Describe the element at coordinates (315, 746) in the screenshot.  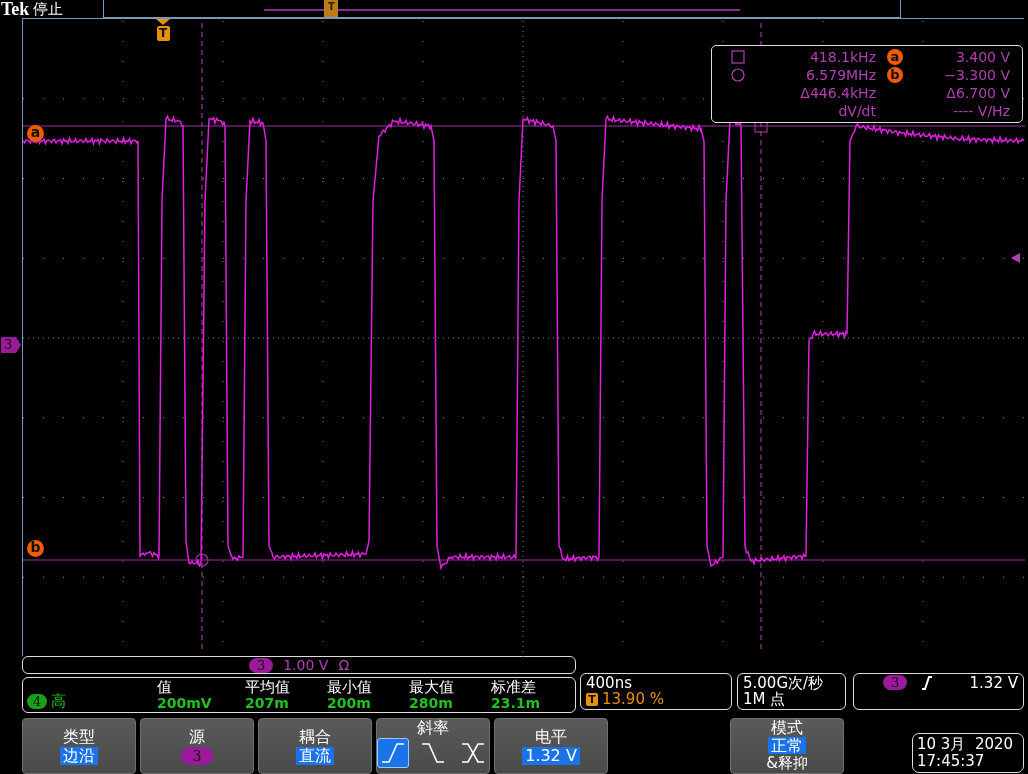
I see `softkey-button: 耦合 直流` at that location.